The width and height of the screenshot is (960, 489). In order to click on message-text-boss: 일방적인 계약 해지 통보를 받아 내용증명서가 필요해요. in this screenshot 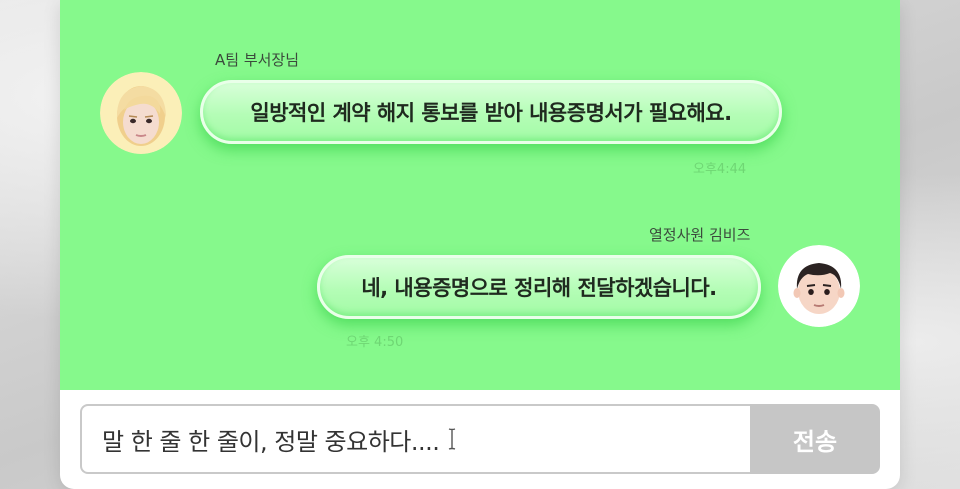, I will do `click(491, 113)`.